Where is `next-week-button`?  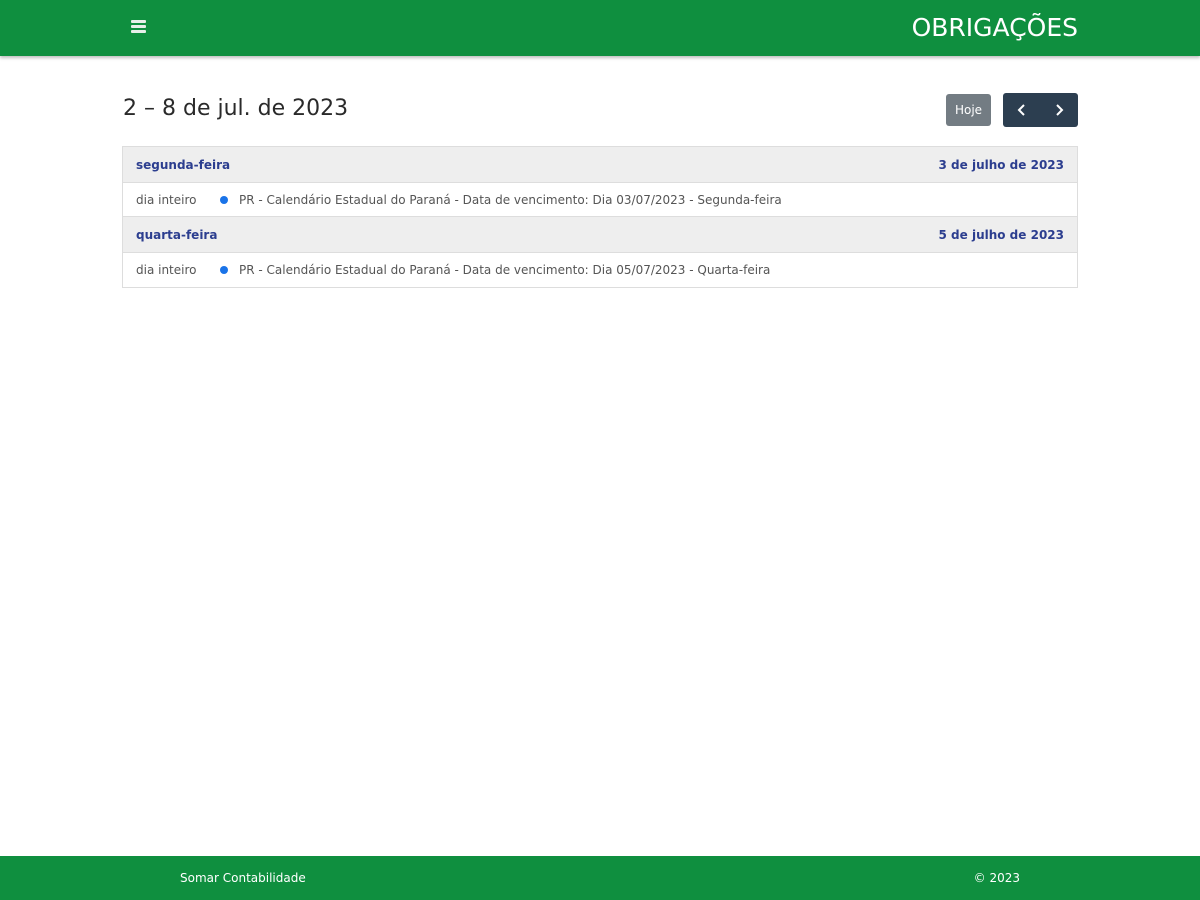
next-week-button is located at coordinates (1060, 110).